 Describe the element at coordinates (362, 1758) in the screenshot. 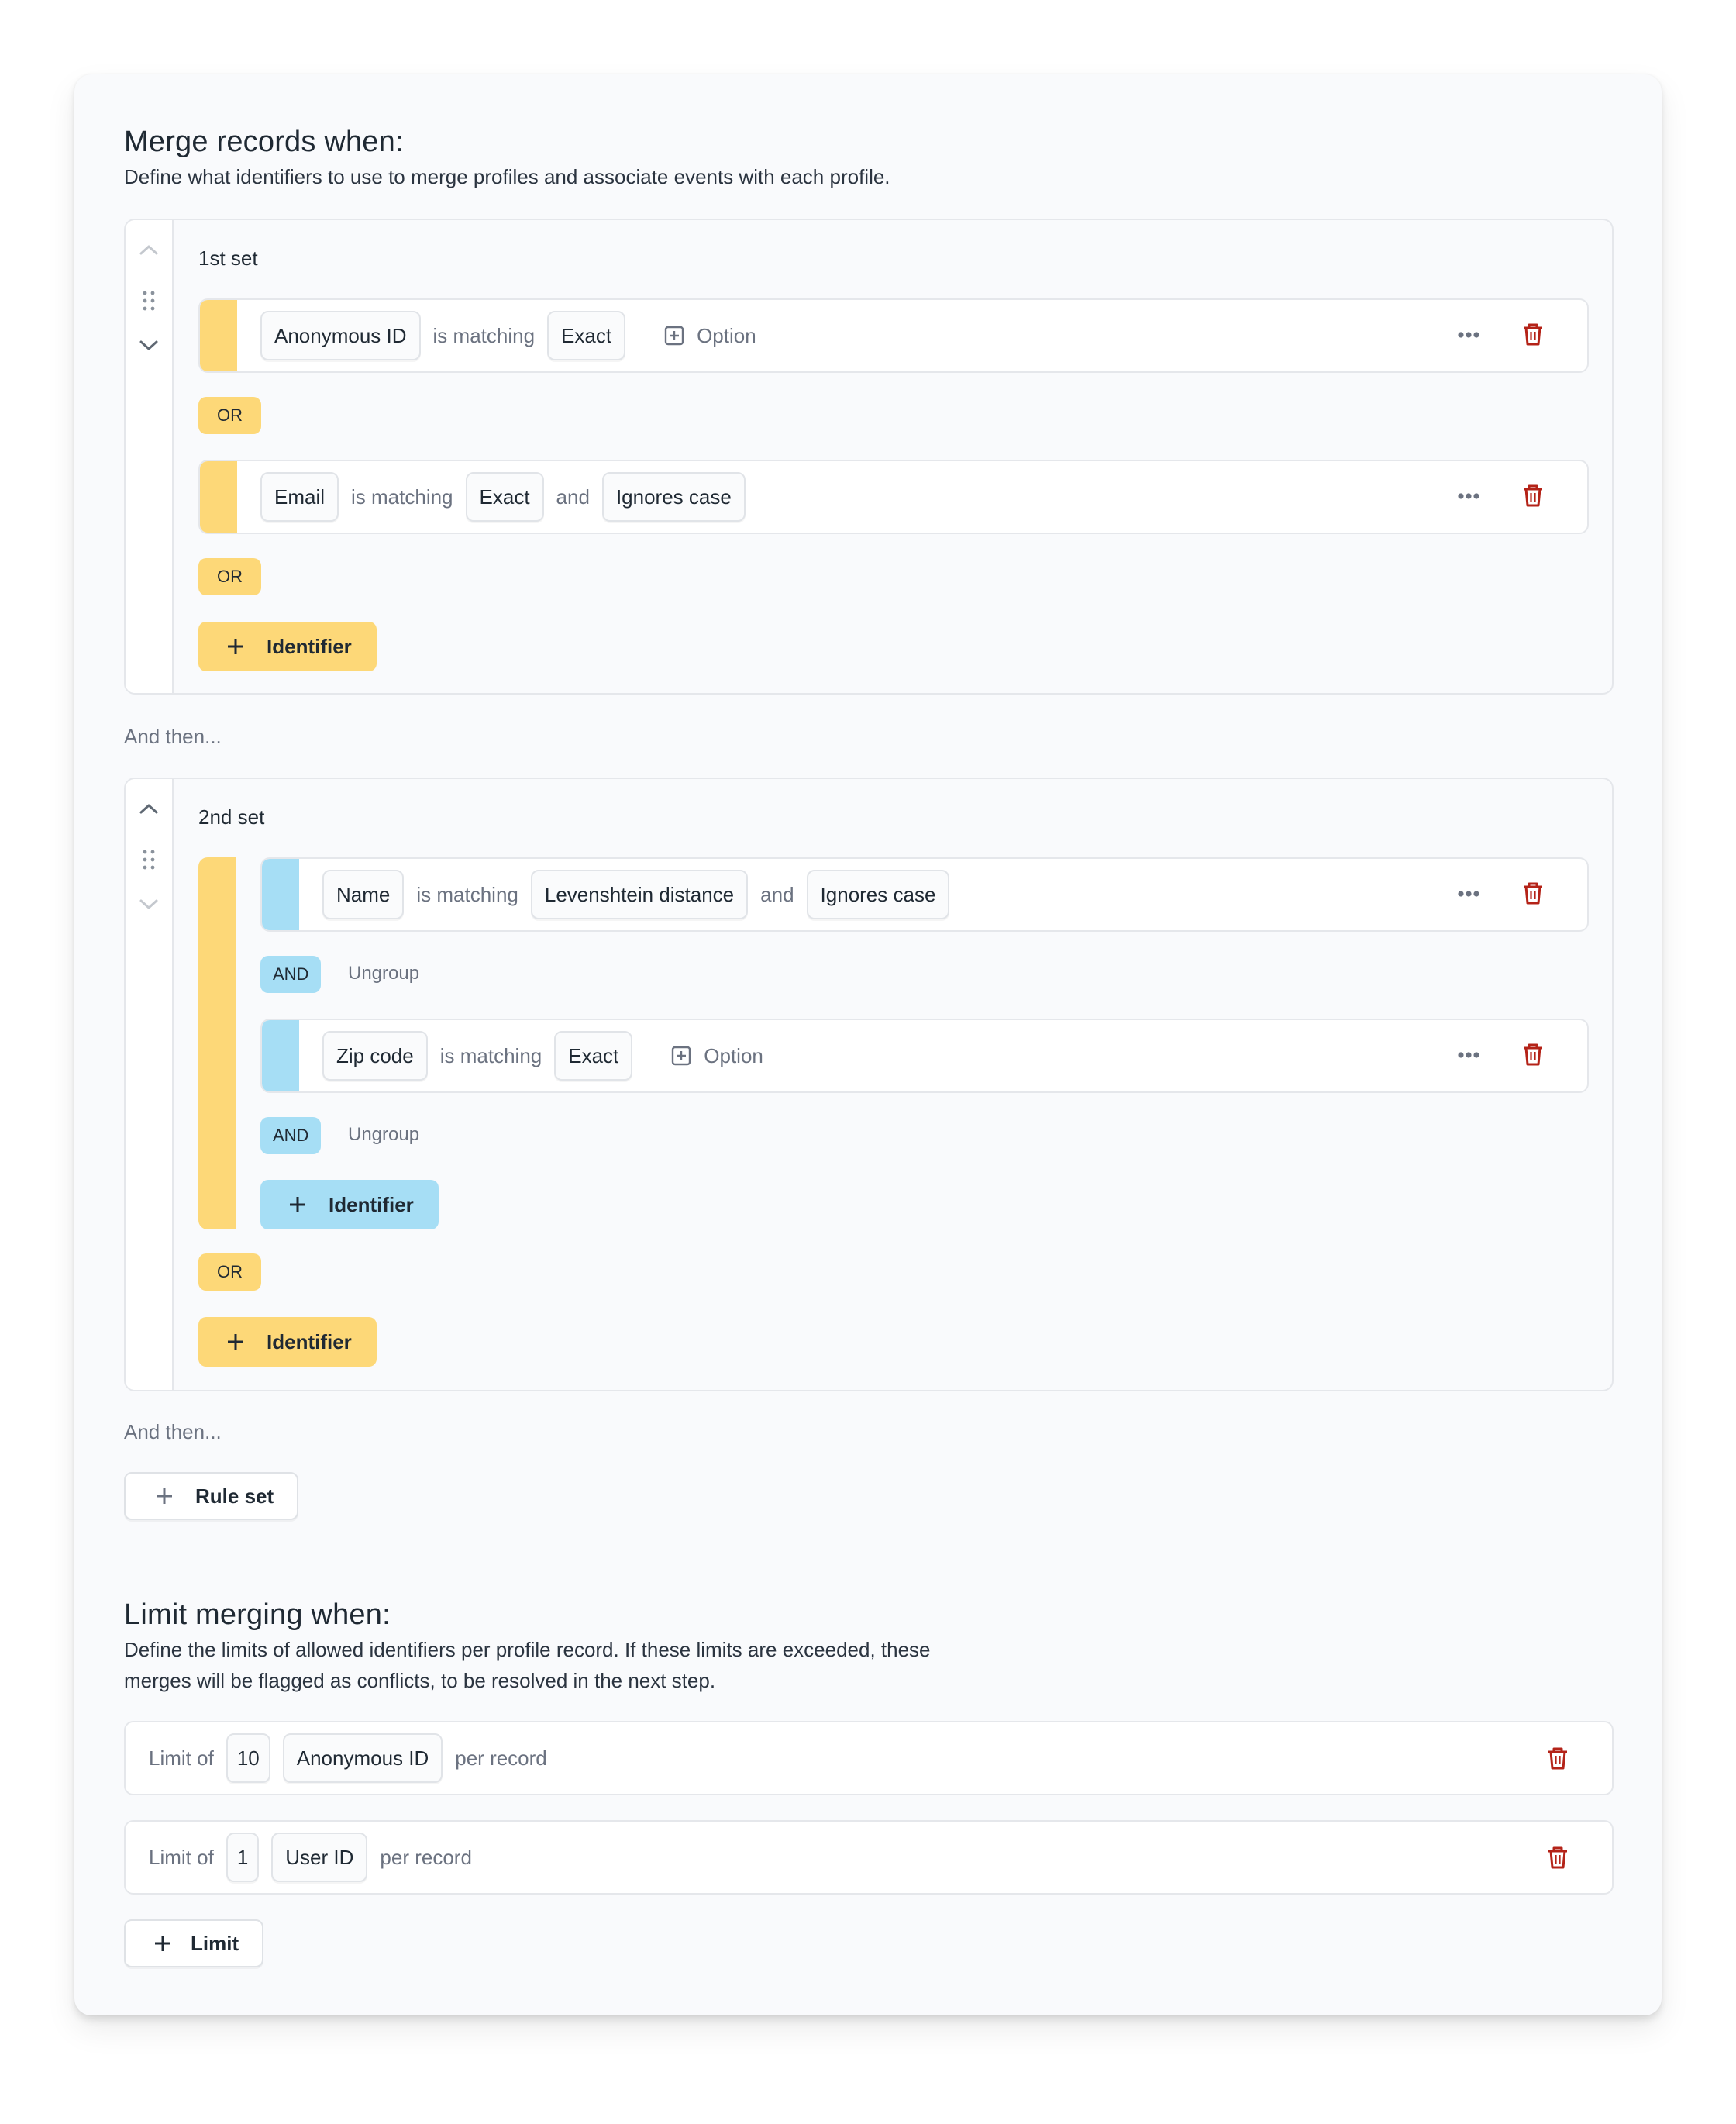

I see `limit-identifier-select: Anonymous ID` at that location.